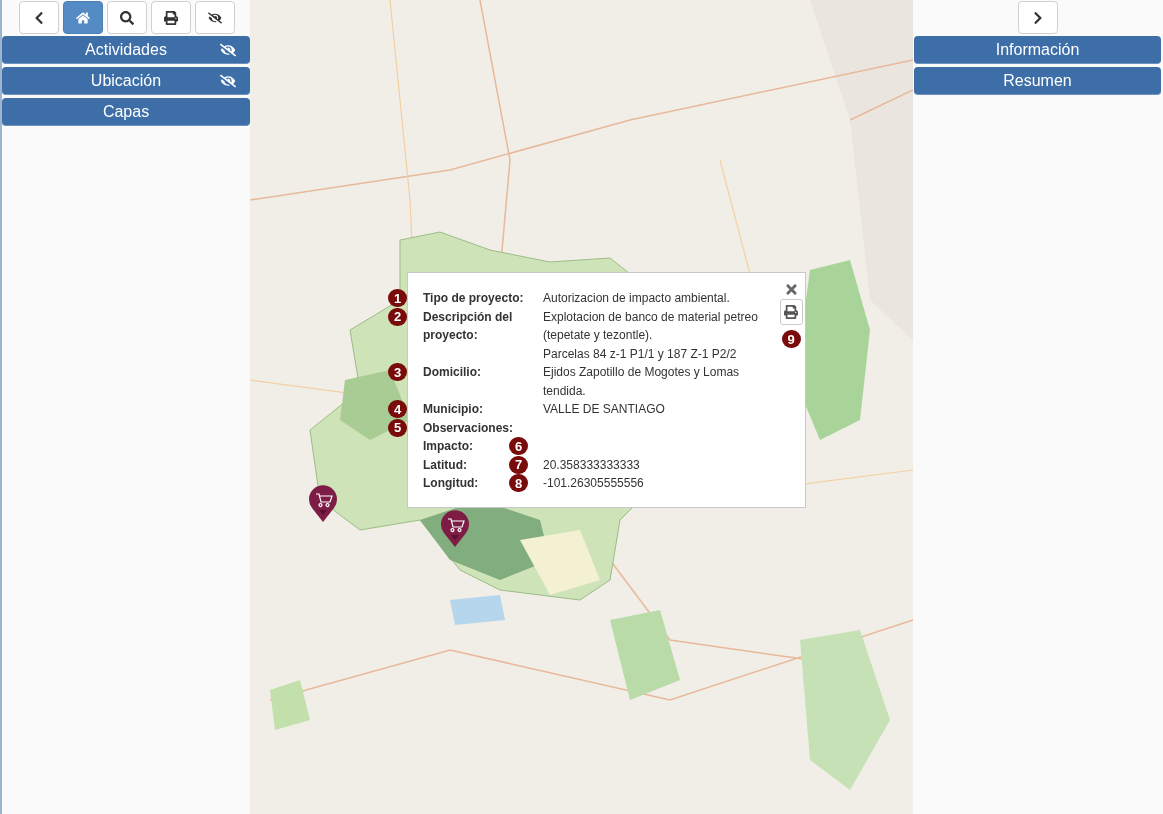  I want to click on number-badge: 6, so click(518, 446).